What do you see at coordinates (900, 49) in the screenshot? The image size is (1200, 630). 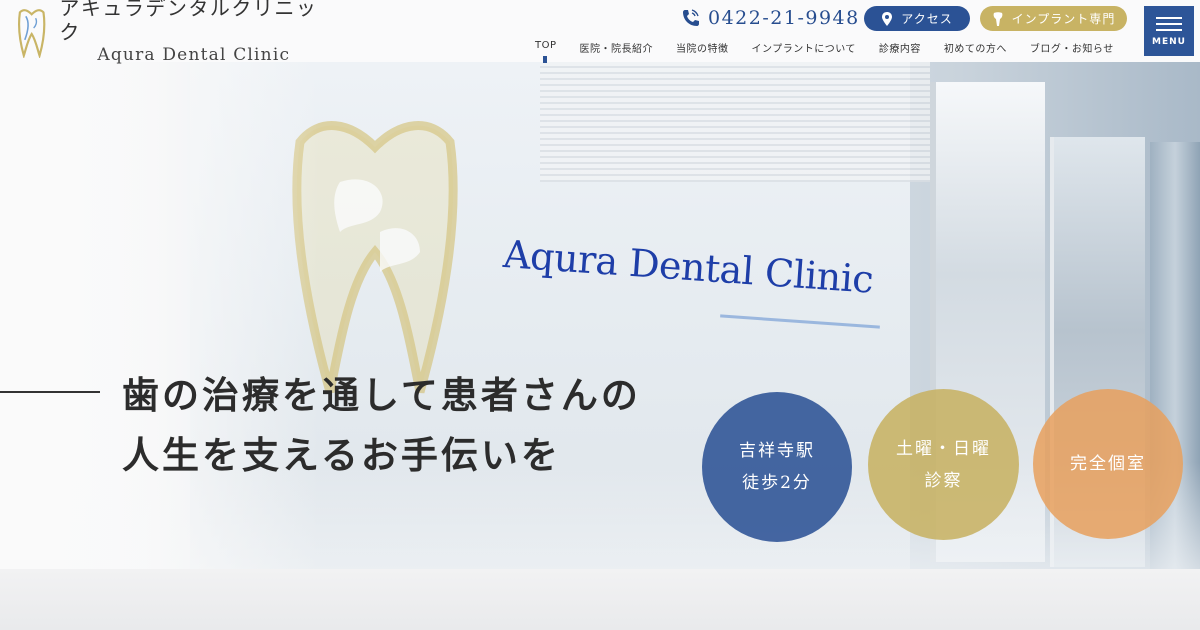 I see `nav-item-treatments: 診療内容` at bounding box center [900, 49].